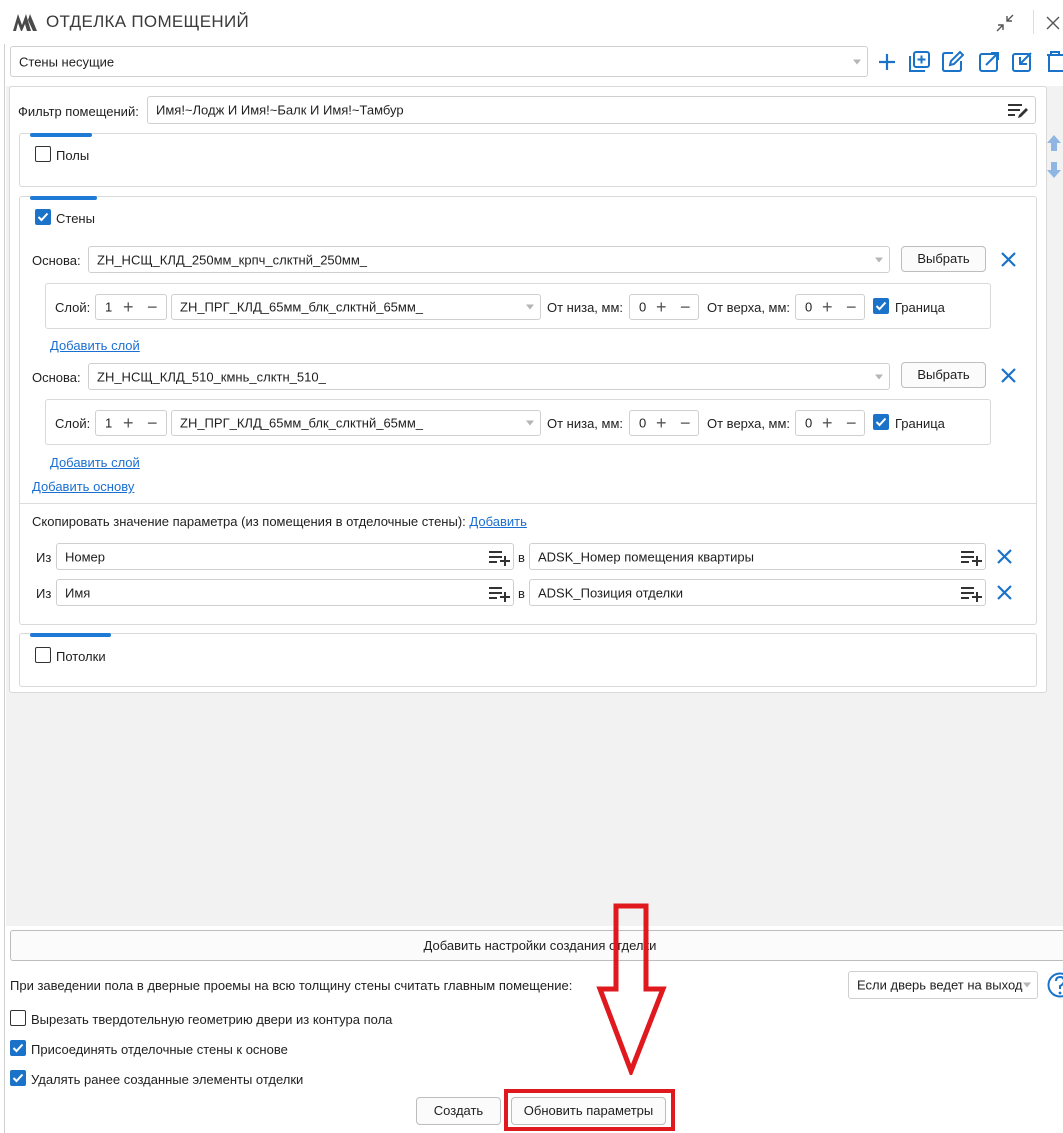 This screenshot has height=1133, width=1063. Describe the element at coordinates (1005, 23) in the screenshot. I see `collapse-icon` at that location.